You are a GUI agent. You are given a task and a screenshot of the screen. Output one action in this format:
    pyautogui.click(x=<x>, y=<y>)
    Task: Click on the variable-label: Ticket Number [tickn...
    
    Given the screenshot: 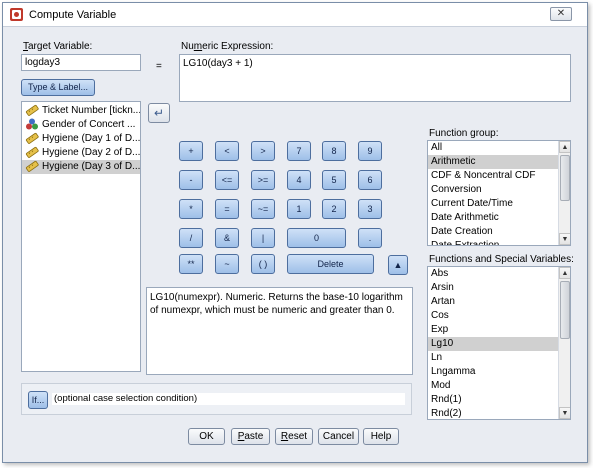 What is the action you would take?
    pyautogui.click(x=91, y=110)
    